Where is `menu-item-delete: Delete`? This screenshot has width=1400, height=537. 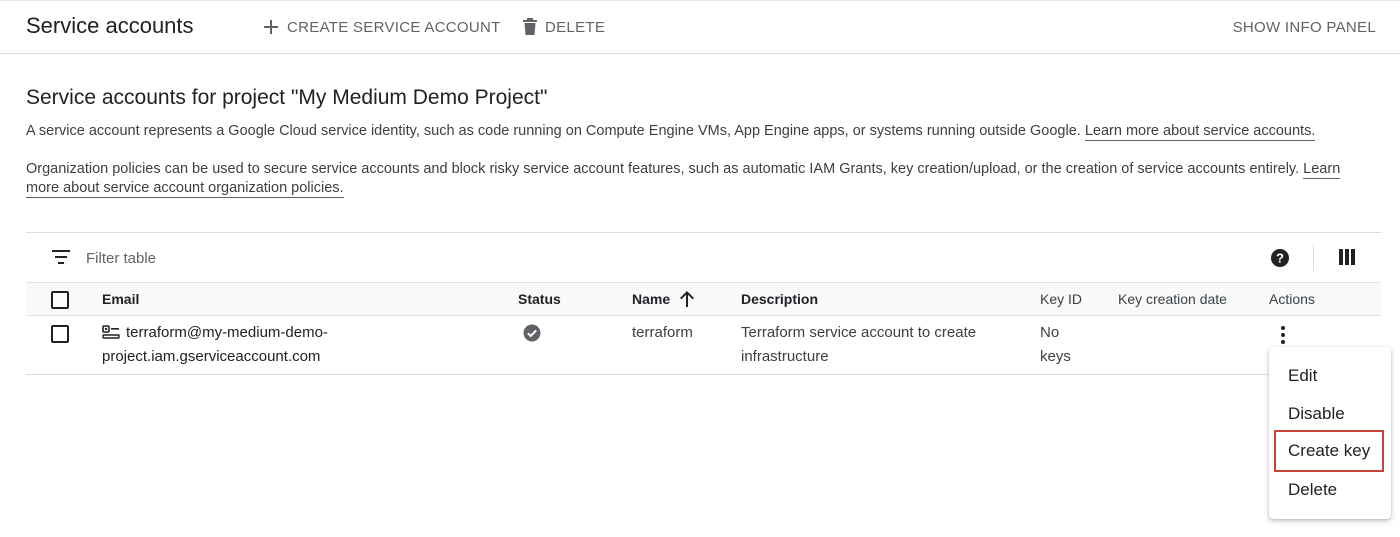
menu-item-delete: Delete is located at coordinates (1330, 490).